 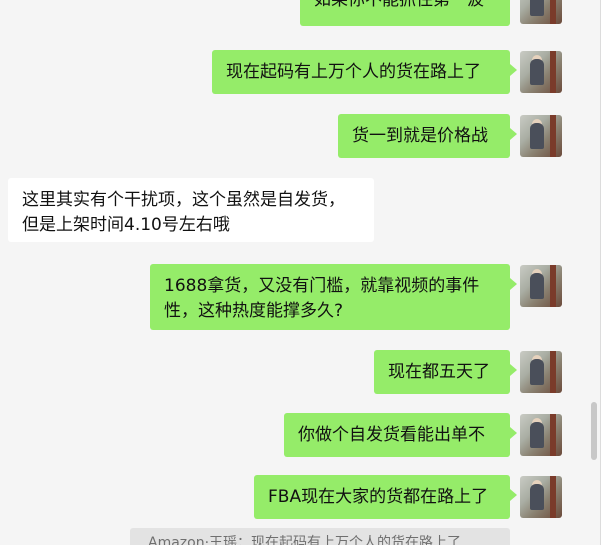 What do you see at coordinates (594, 431) in the screenshot?
I see `scrollbar-thumb` at bounding box center [594, 431].